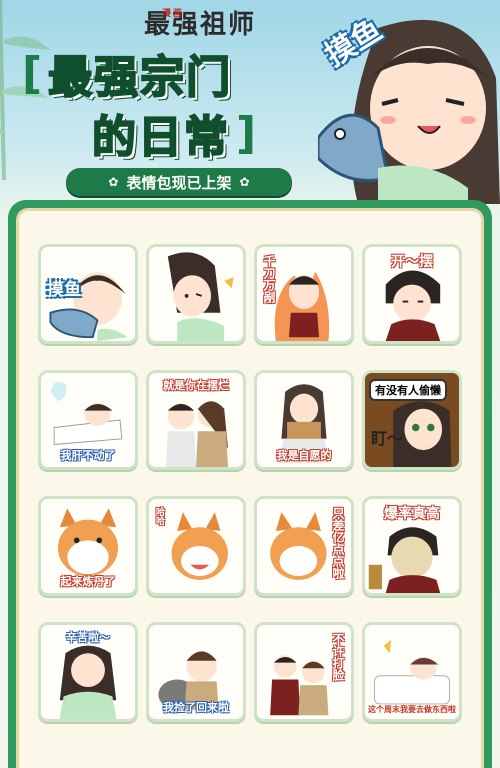 This screenshot has height=768, width=500. Describe the element at coordinates (88, 672) in the screenshot. I see `sticker-13: 辛苦啦～` at that location.